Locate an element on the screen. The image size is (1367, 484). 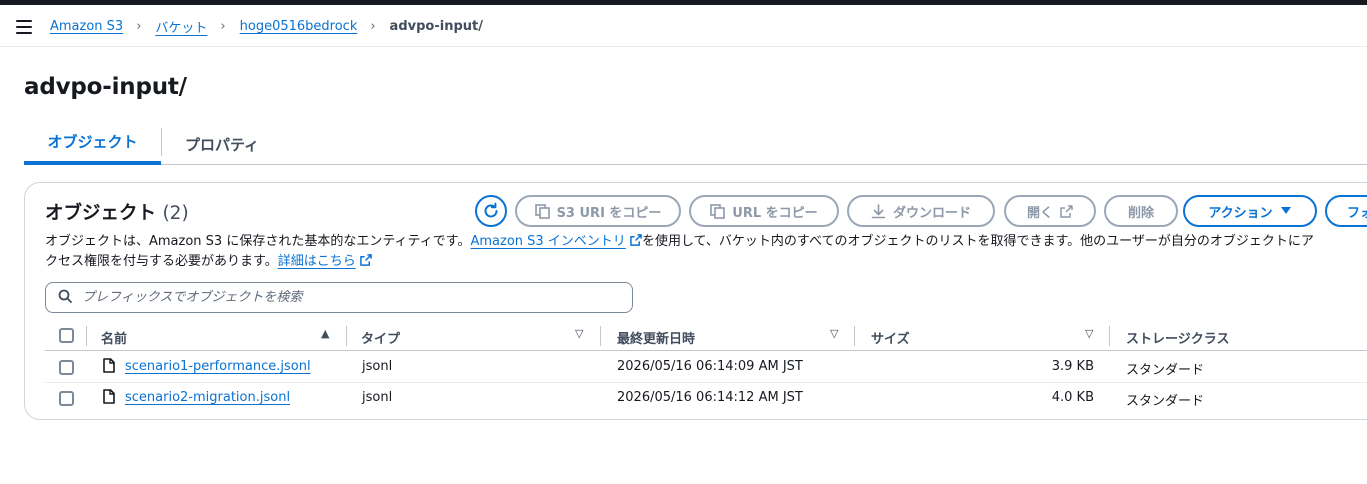
copy-s3-uri-button: S3 URI をコピー is located at coordinates (598, 211).